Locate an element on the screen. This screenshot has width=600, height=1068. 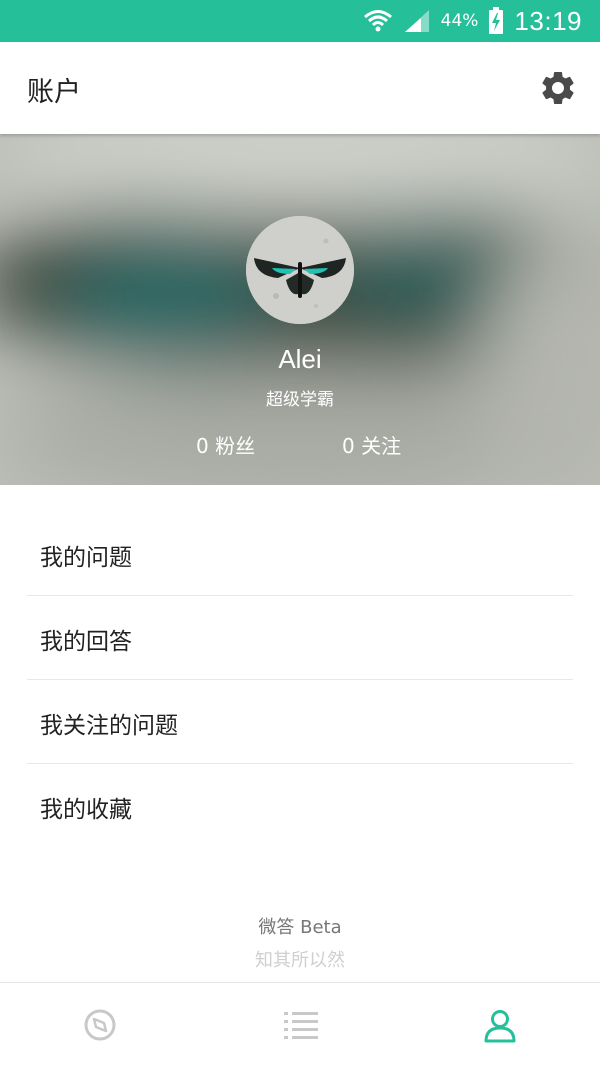
bottom-navigation is located at coordinates (300, 1025).